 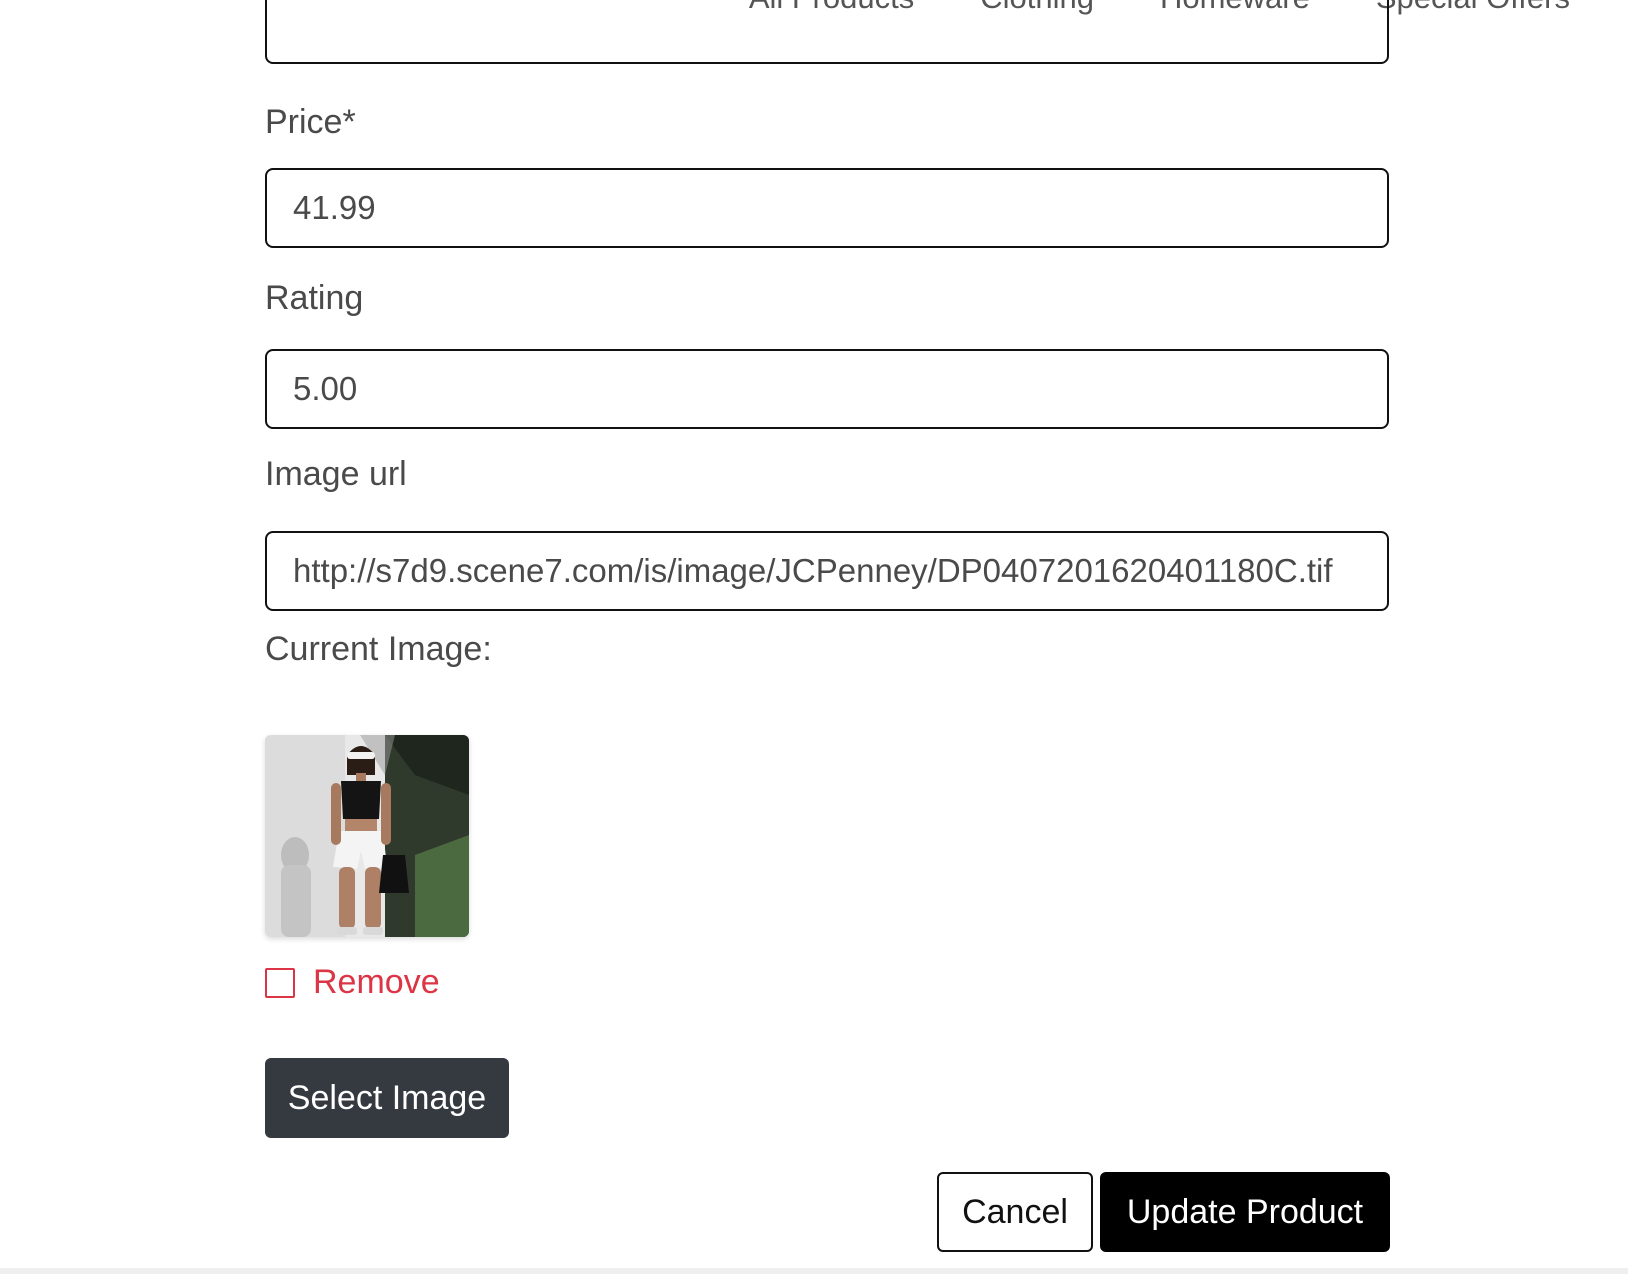 What do you see at coordinates (387, 1098) in the screenshot?
I see `select-image-button: Select Image` at bounding box center [387, 1098].